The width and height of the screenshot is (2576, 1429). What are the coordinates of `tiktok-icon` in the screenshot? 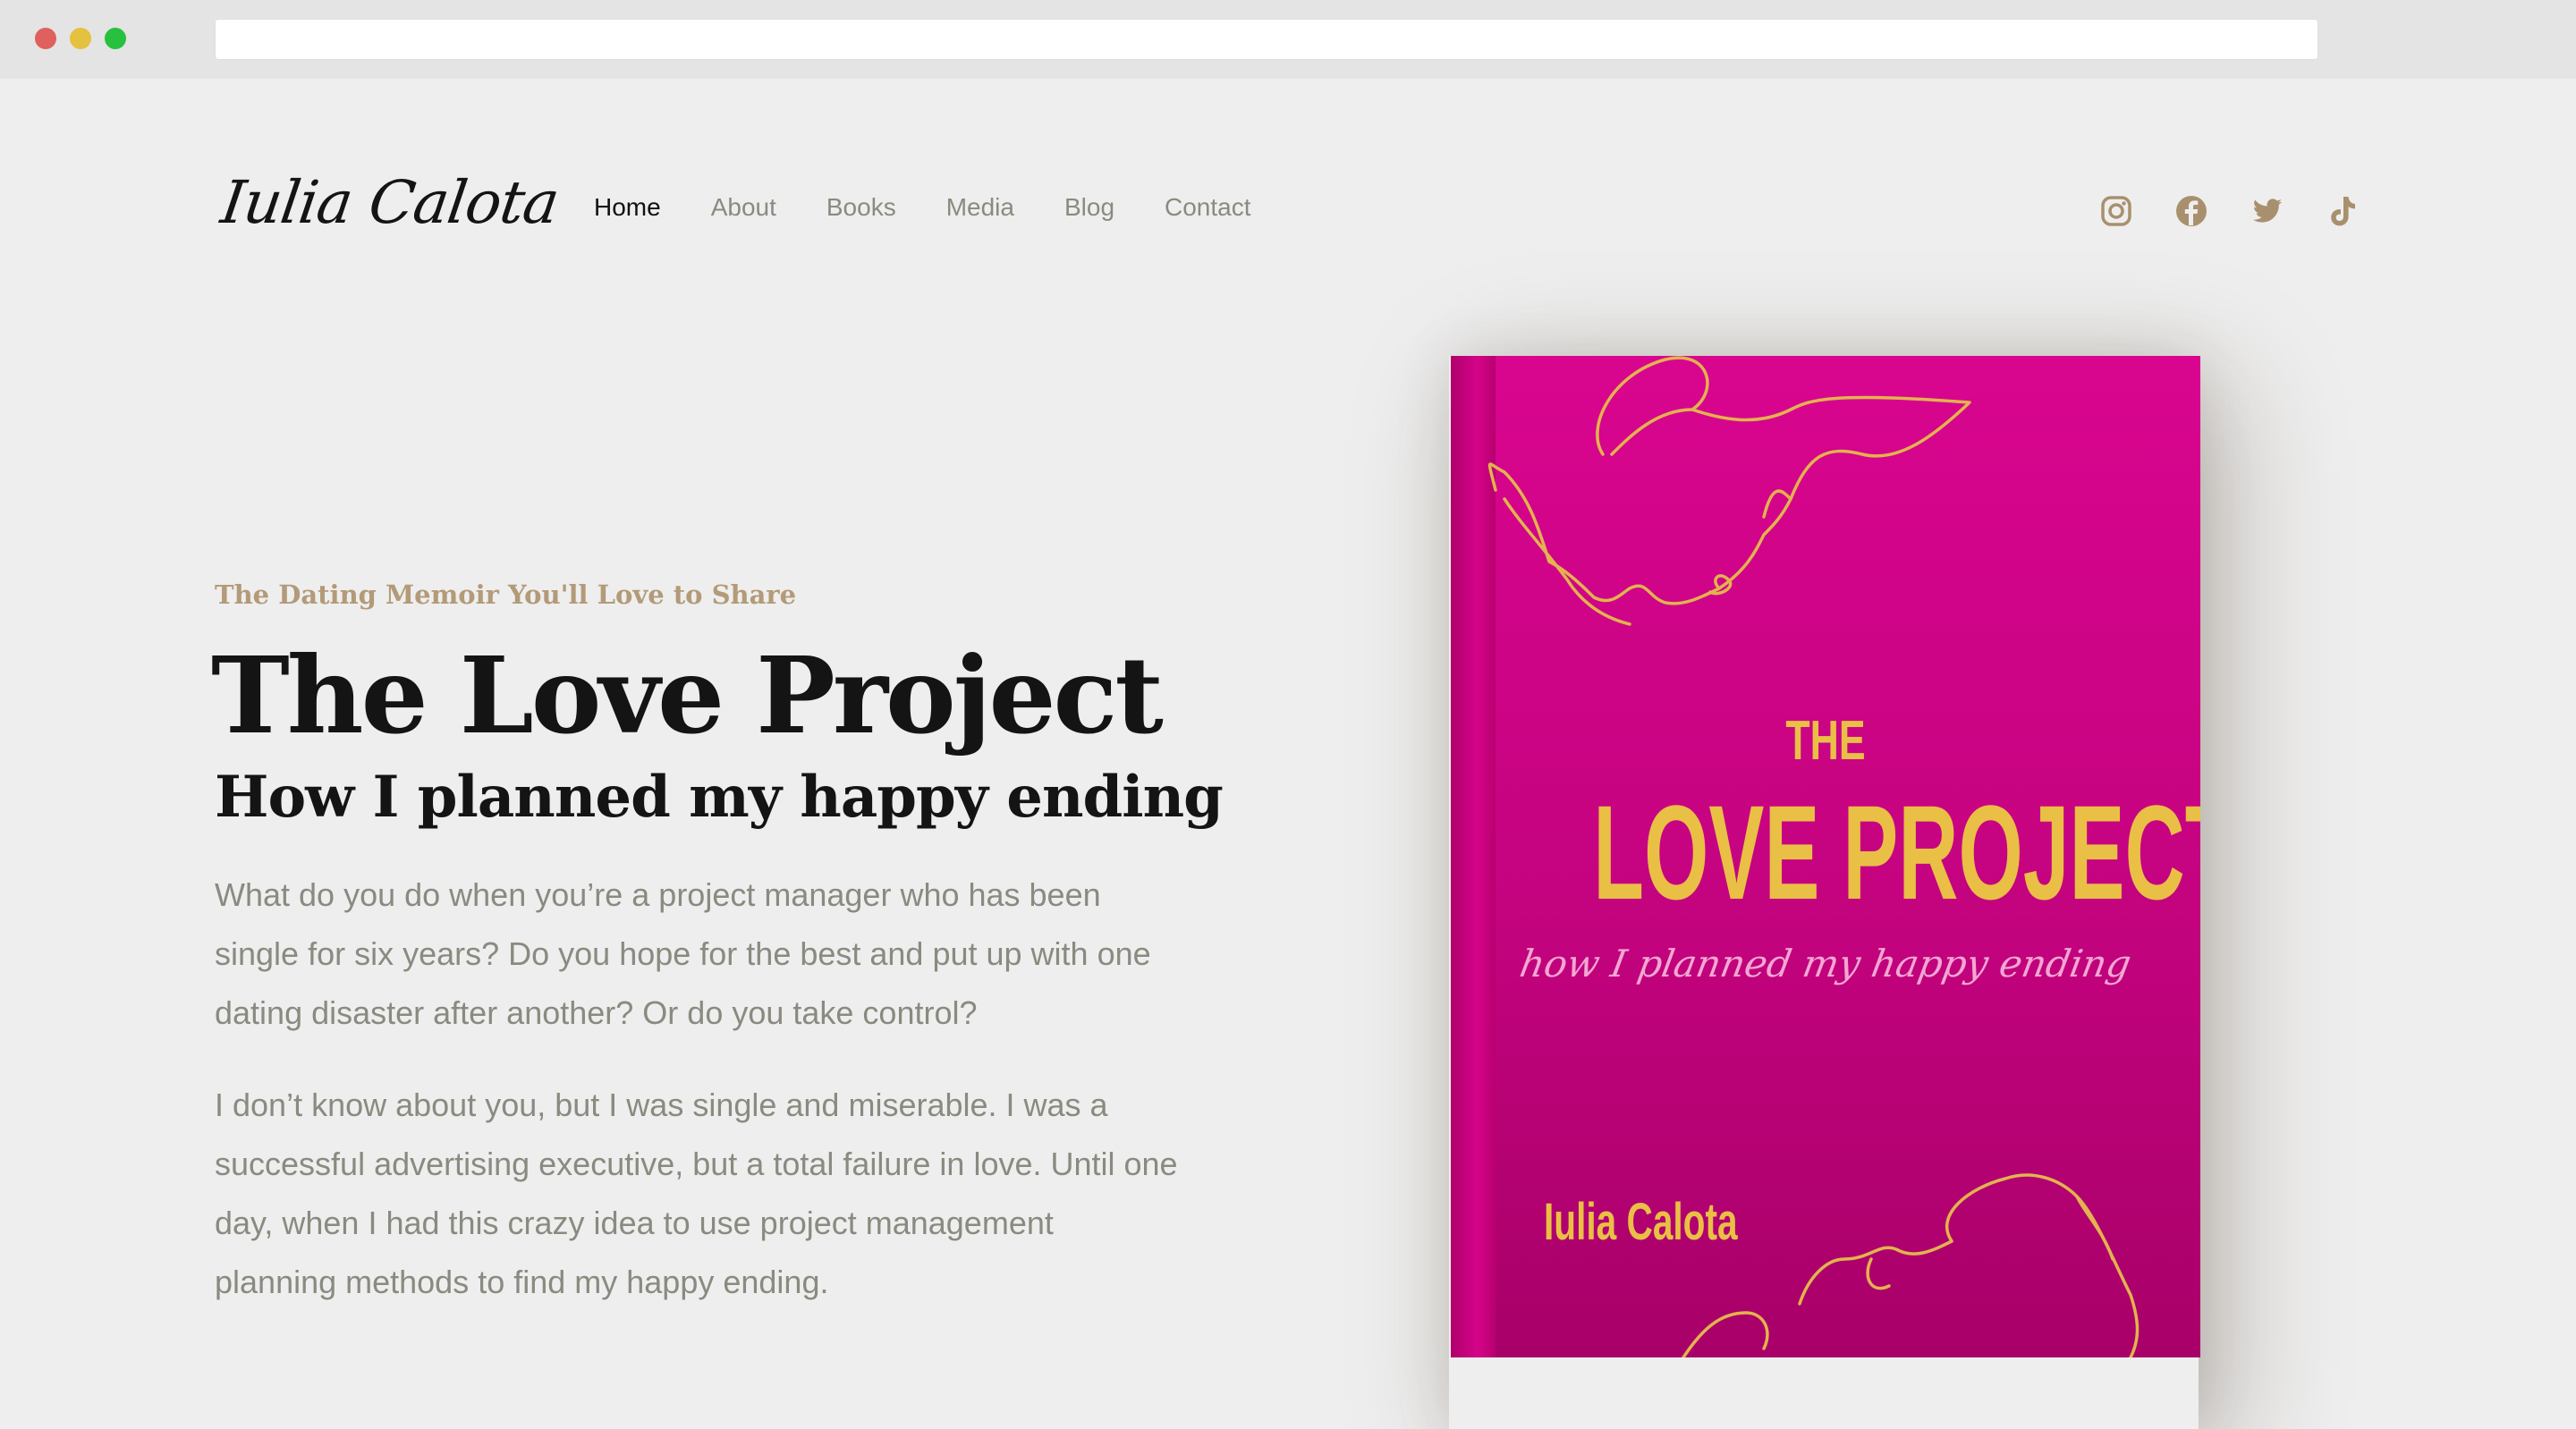 It's located at (2344, 213).